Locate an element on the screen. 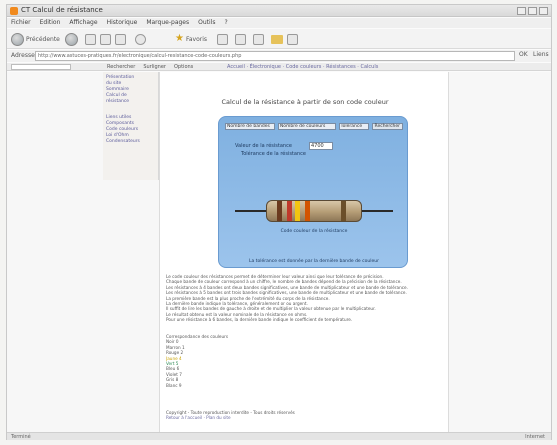 This screenshot has width=557, height=445. toolbar-tabs: Rechercher Surligner Options is located at coordinates (150, 67).